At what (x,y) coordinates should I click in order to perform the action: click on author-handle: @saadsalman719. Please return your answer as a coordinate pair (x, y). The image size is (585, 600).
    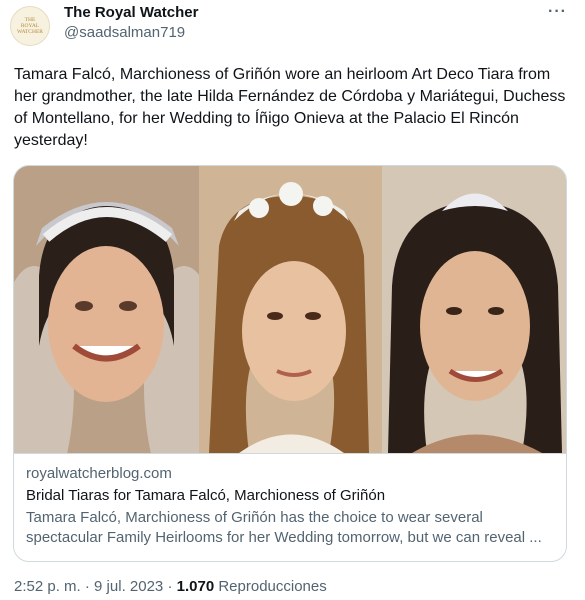
    Looking at the image, I should click on (124, 32).